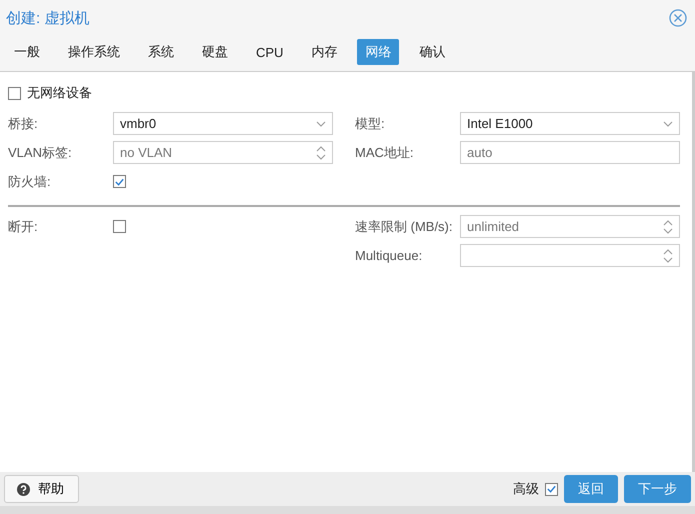  Describe the element at coordinates (570, 152) in the screenshot. I see `input-field: auto` at that location.